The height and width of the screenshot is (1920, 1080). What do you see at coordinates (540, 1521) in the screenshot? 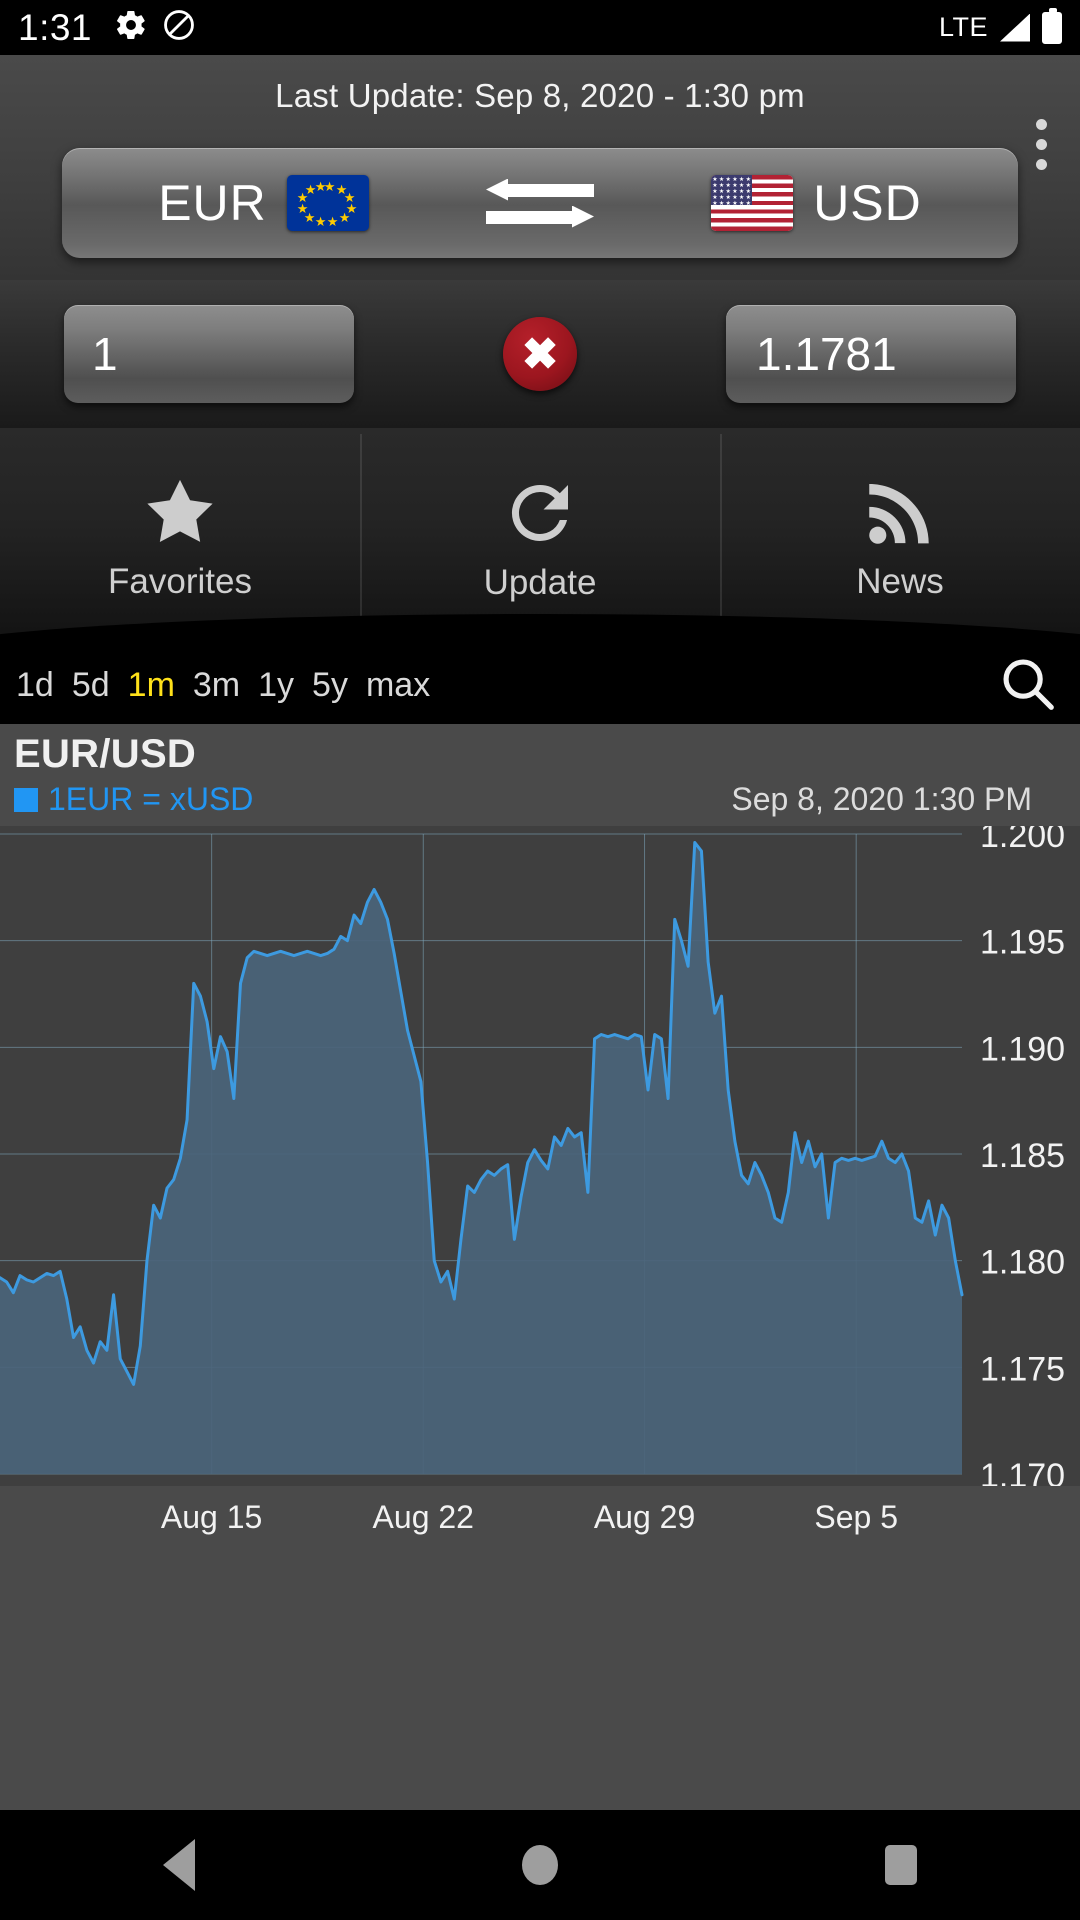
I see `chart-x-axis: Aug 15 Aug 22 Aug 29 Sep 5` at bounding box center [540, 1521].